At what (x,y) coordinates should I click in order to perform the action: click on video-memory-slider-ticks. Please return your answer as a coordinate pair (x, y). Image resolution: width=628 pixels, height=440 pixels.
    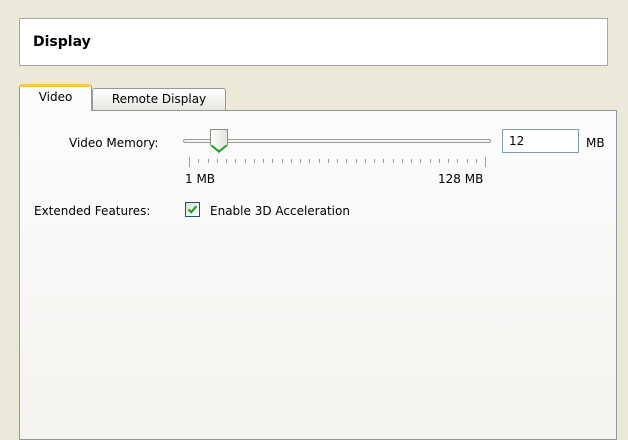
    Looking at the image, I should click on (337, 162).